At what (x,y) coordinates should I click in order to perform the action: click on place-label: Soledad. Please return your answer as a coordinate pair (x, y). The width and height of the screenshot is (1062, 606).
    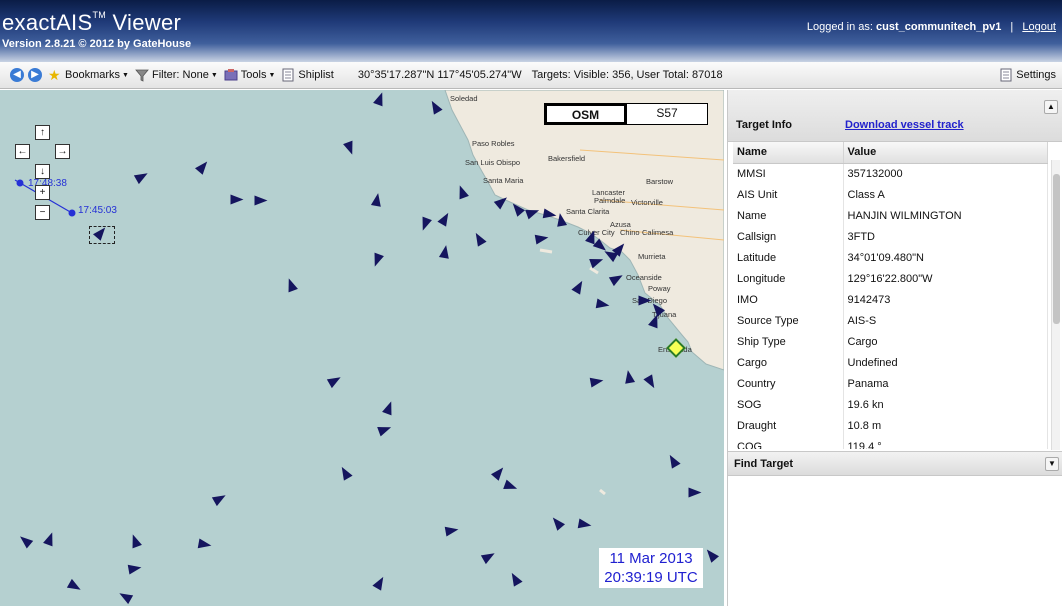
    Looking at the image, I should click on (464, 98).